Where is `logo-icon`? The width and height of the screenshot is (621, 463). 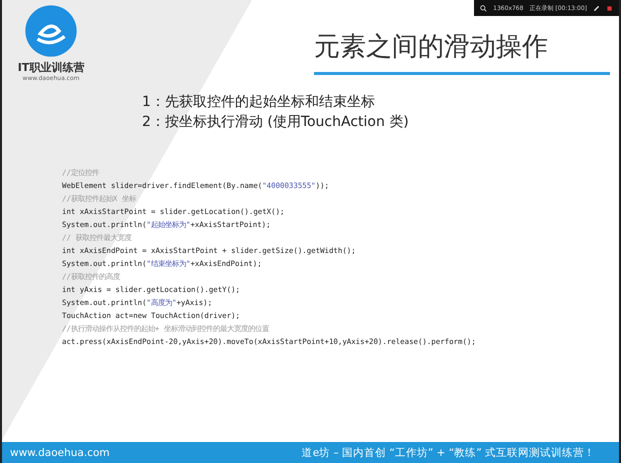 logo-icon is located at coordinates (51, 31).